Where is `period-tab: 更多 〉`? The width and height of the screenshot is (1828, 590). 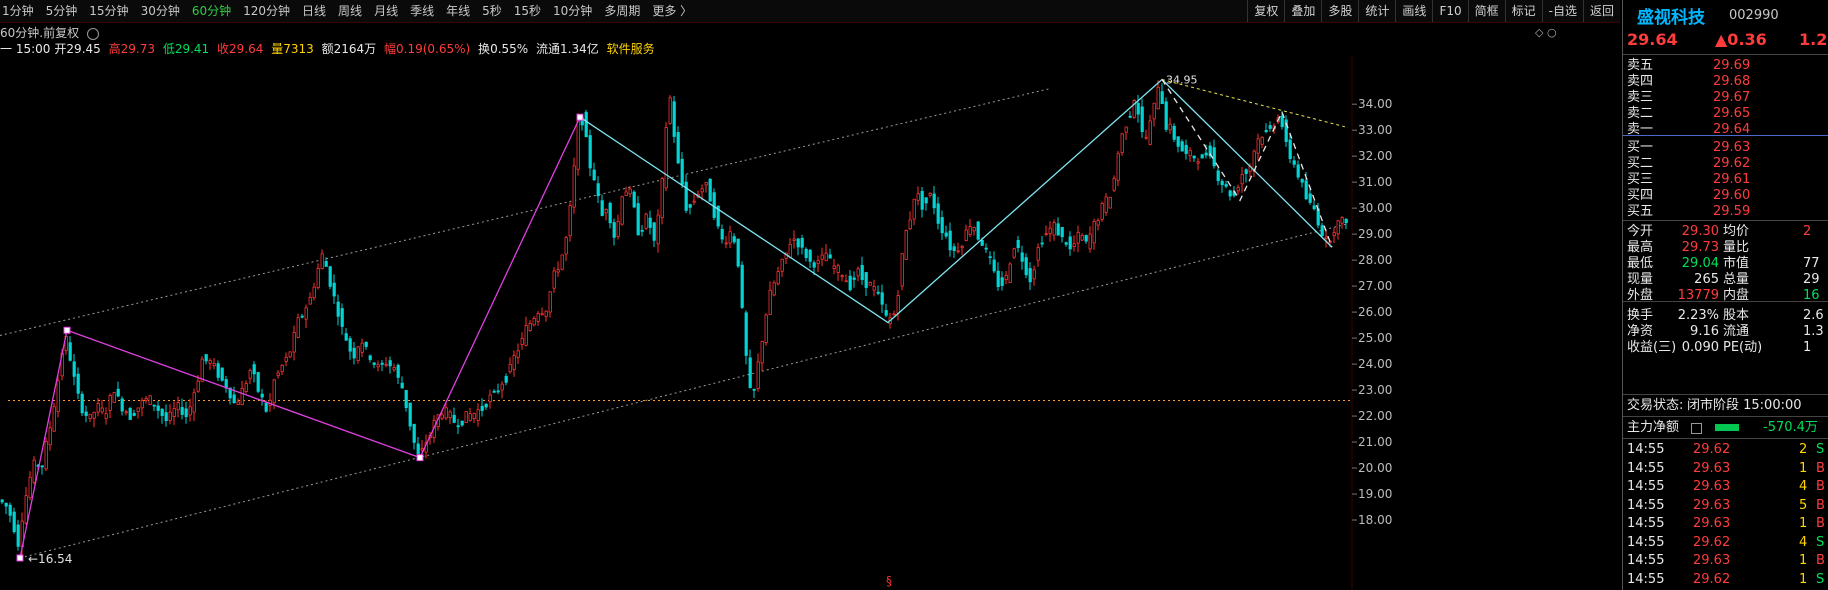 period-tab: 更多 〉 is located at coordinates (672, 11).